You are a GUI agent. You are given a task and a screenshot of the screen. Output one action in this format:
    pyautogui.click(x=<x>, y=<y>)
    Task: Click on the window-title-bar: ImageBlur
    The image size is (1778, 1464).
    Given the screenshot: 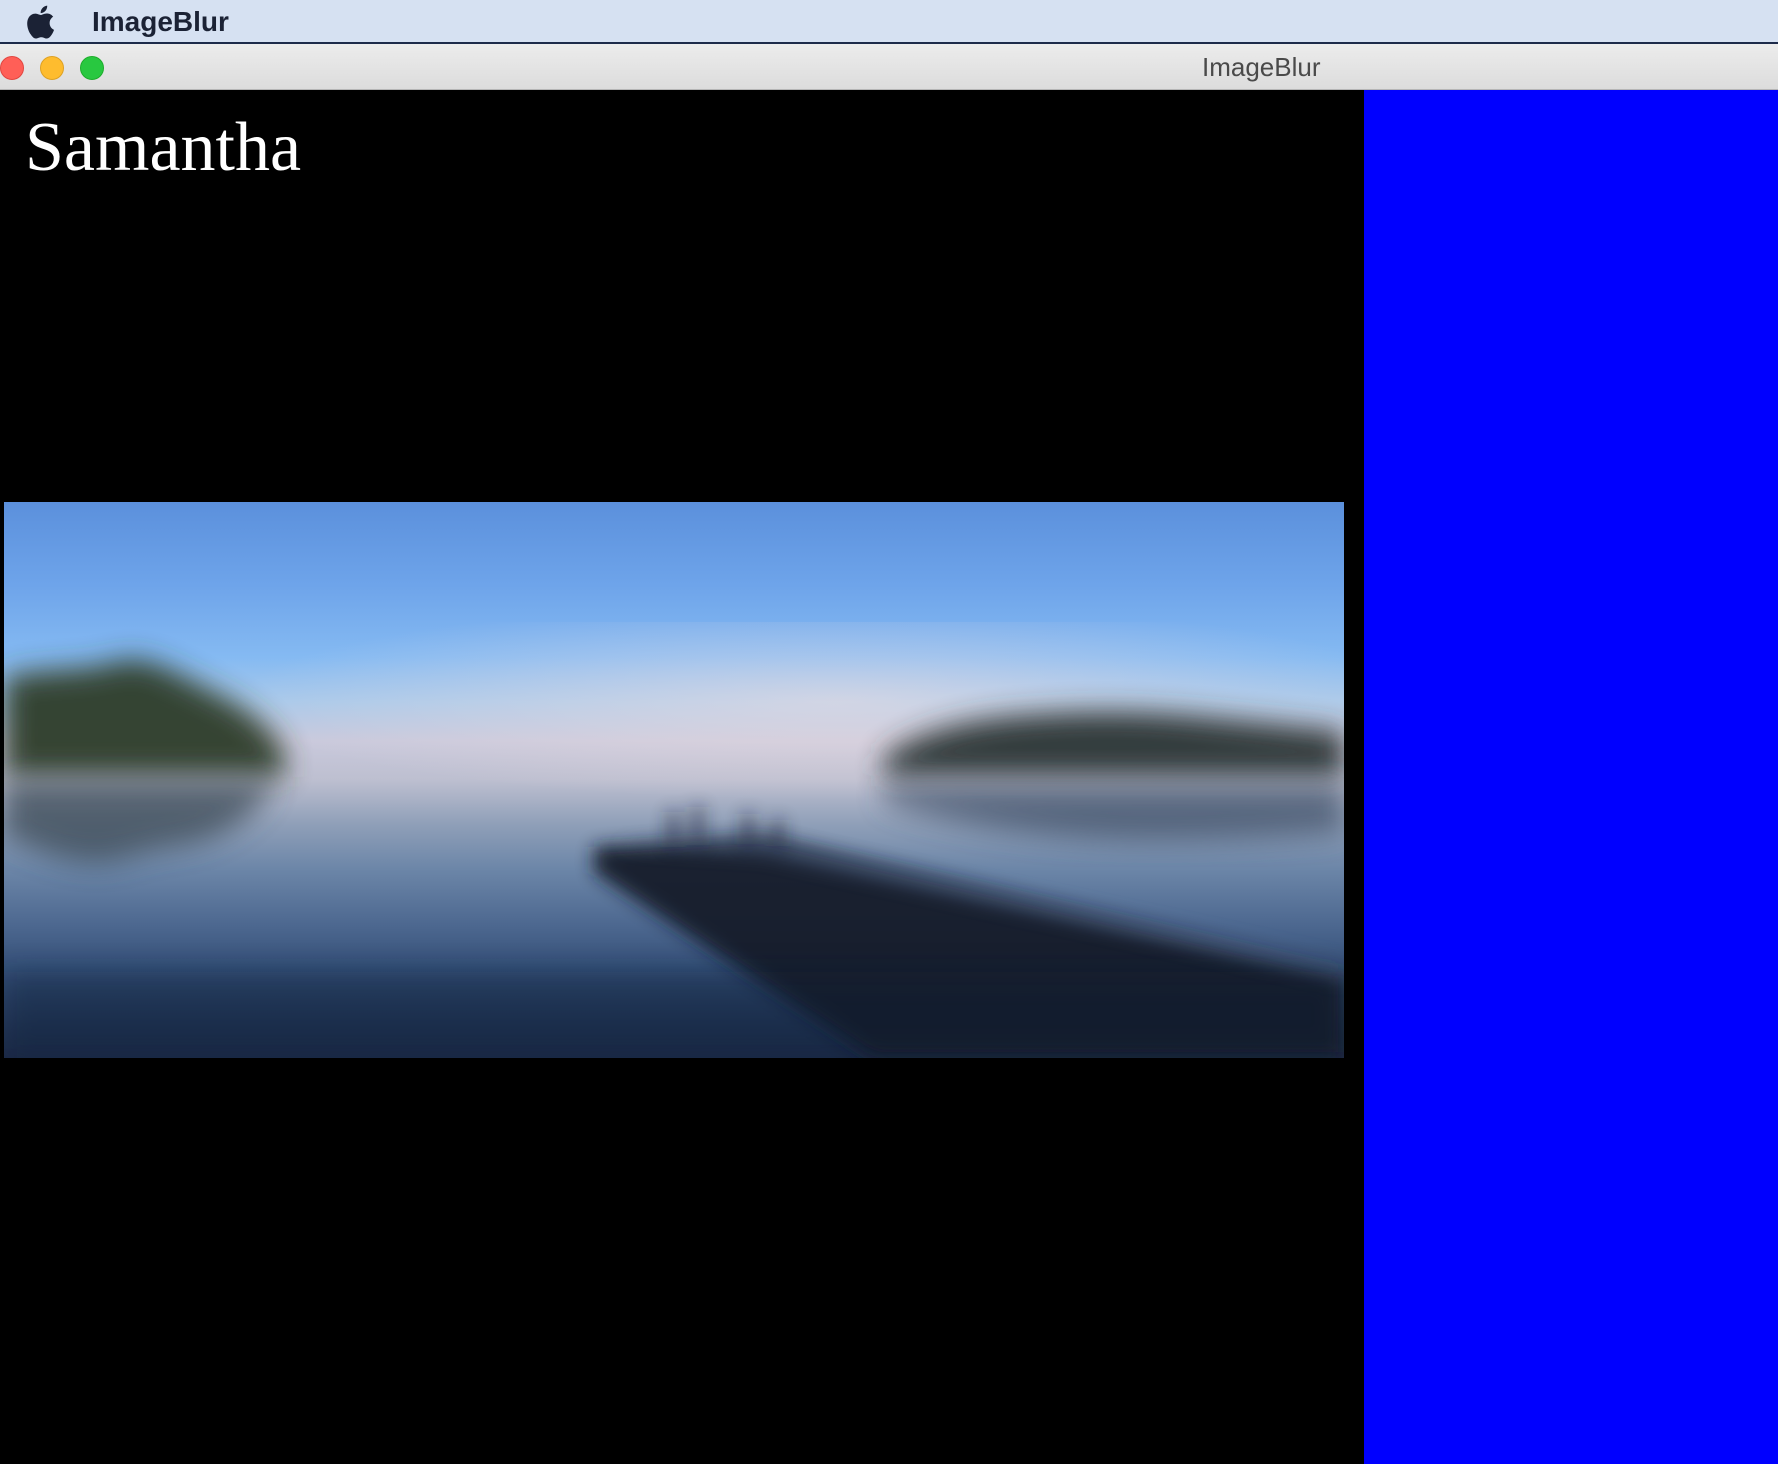 What is the action you would take?
    pyautogui.click(x=889, y=67)
    